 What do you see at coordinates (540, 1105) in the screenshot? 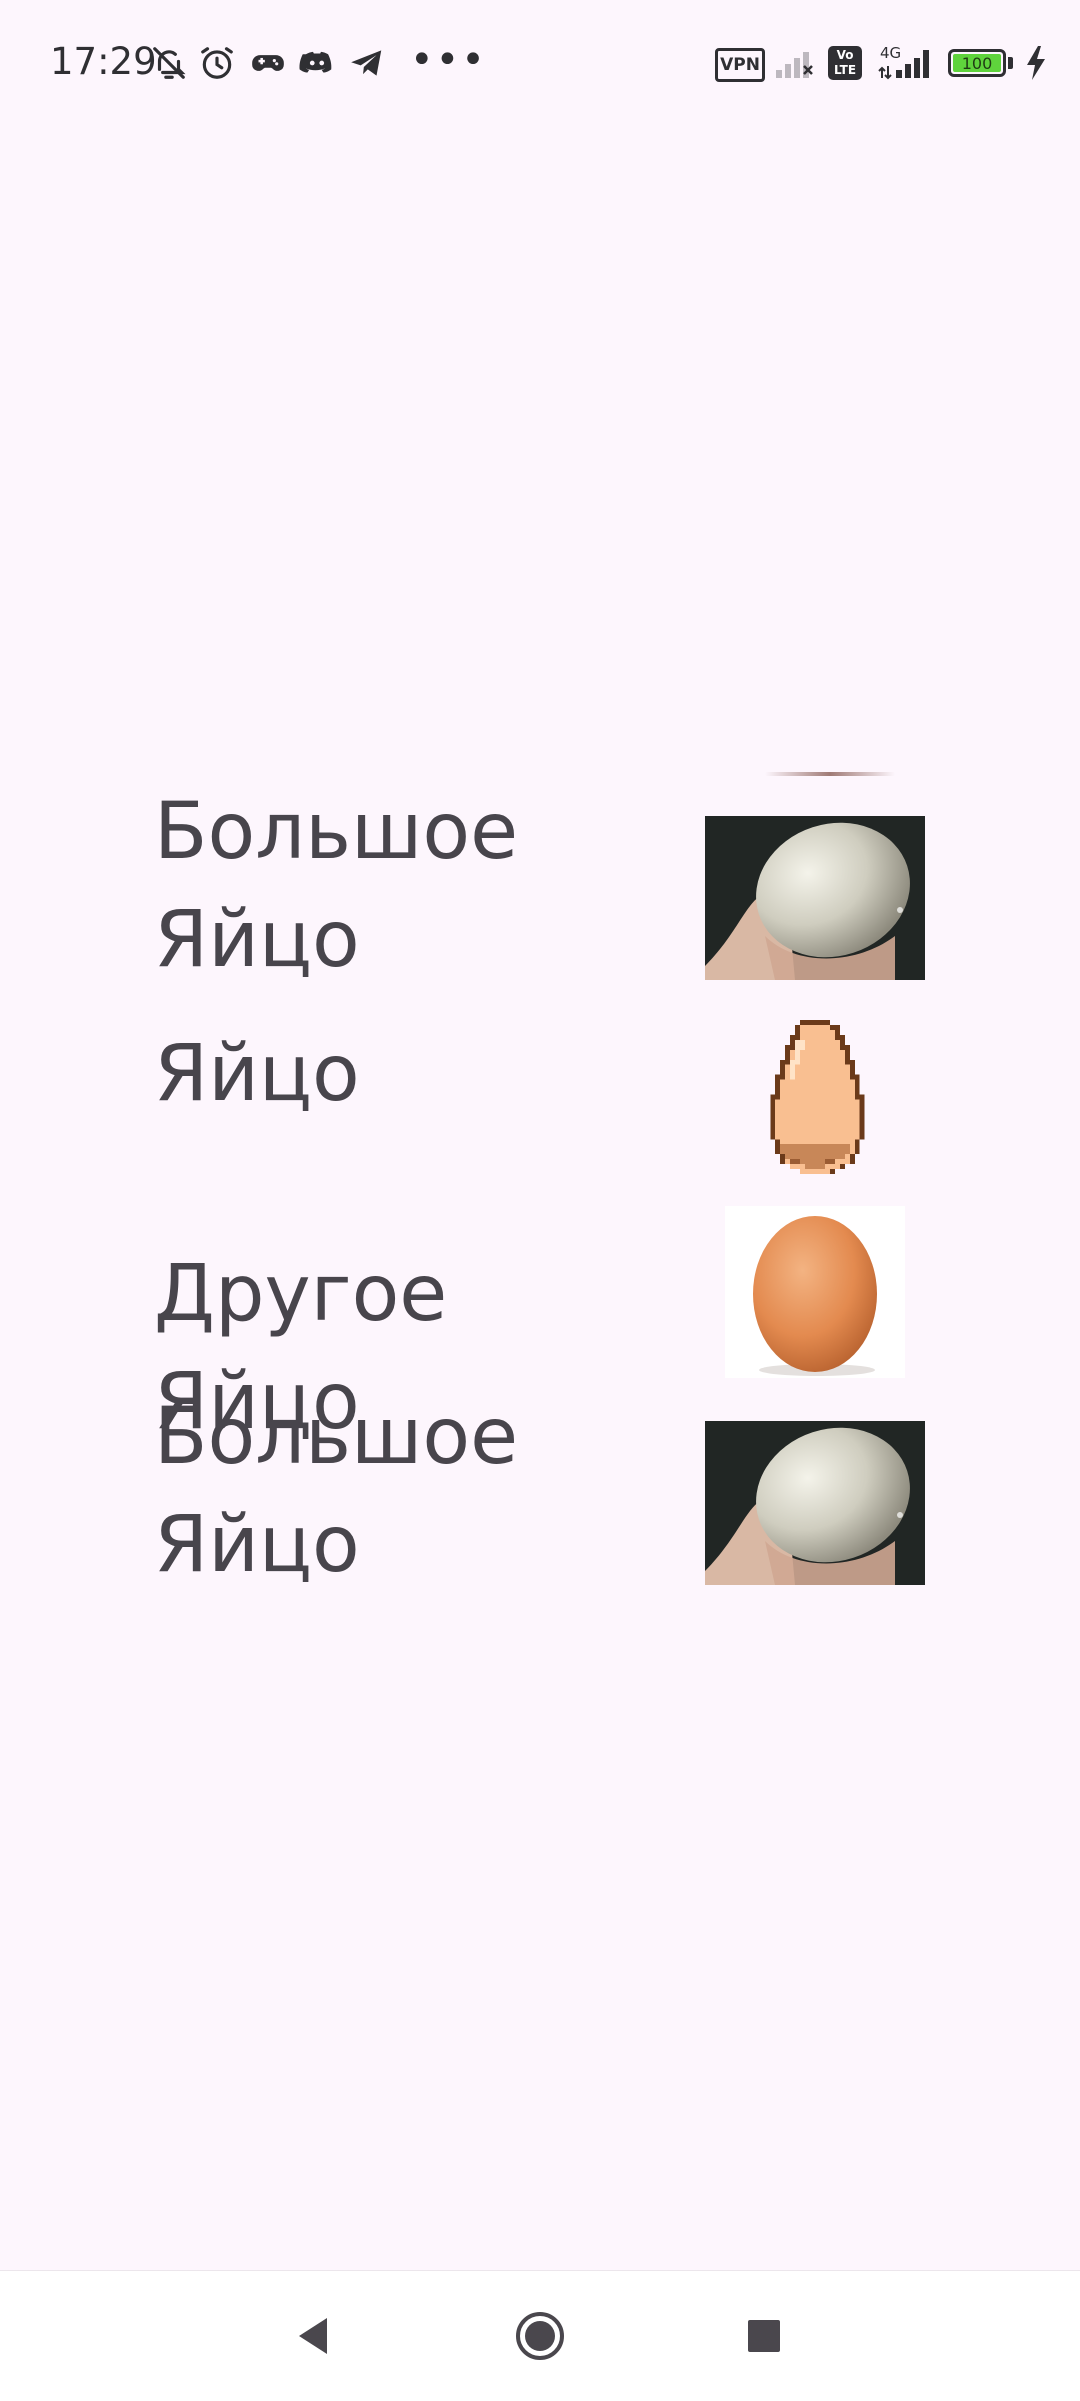
I see `list-item: Яйцо` at bounding box center [540, 1105].